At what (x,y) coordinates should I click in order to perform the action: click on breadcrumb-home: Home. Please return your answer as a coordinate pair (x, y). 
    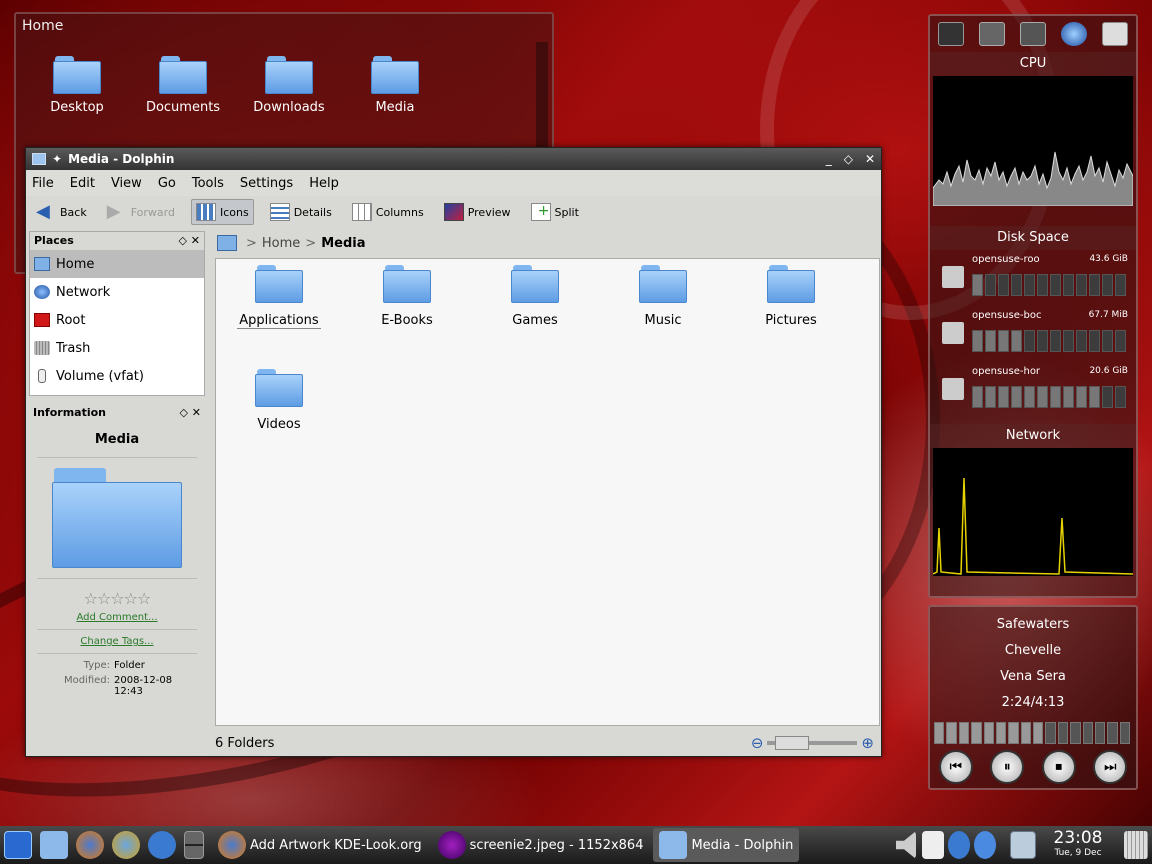
    Looking at the image, I should click on (281, 243).